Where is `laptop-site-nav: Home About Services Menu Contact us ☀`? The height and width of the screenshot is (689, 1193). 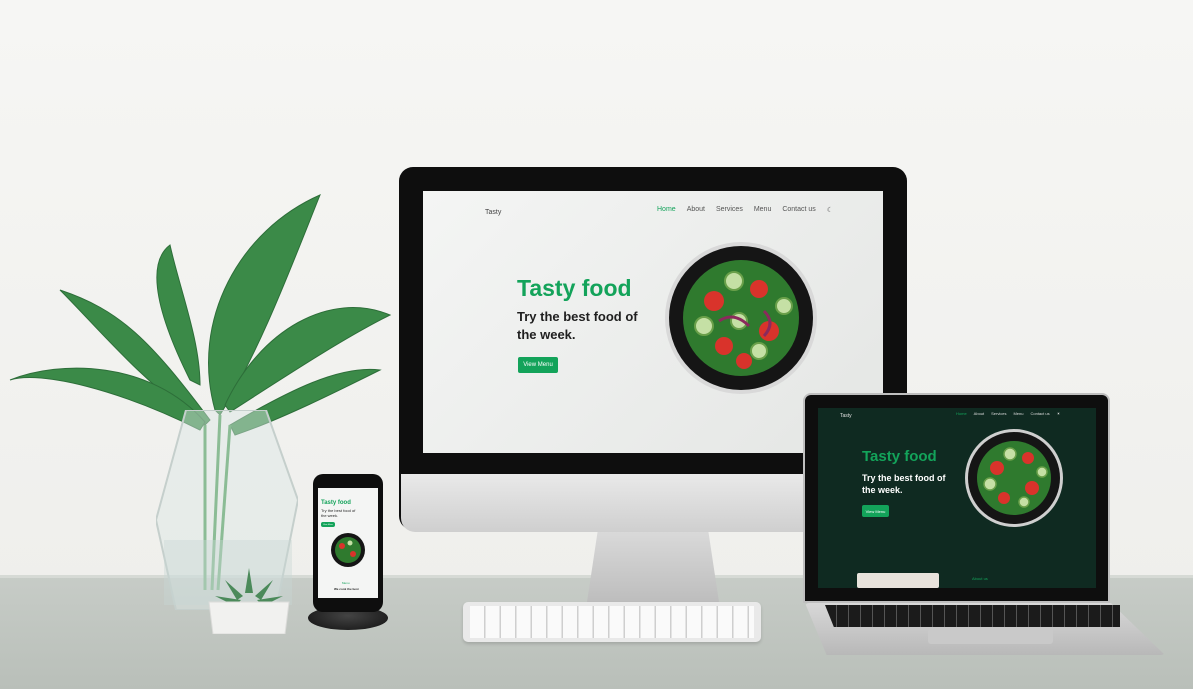
laptop-site-nav: Home About Services Menu Contact us ☀ is located at coordinates (1008, 413).